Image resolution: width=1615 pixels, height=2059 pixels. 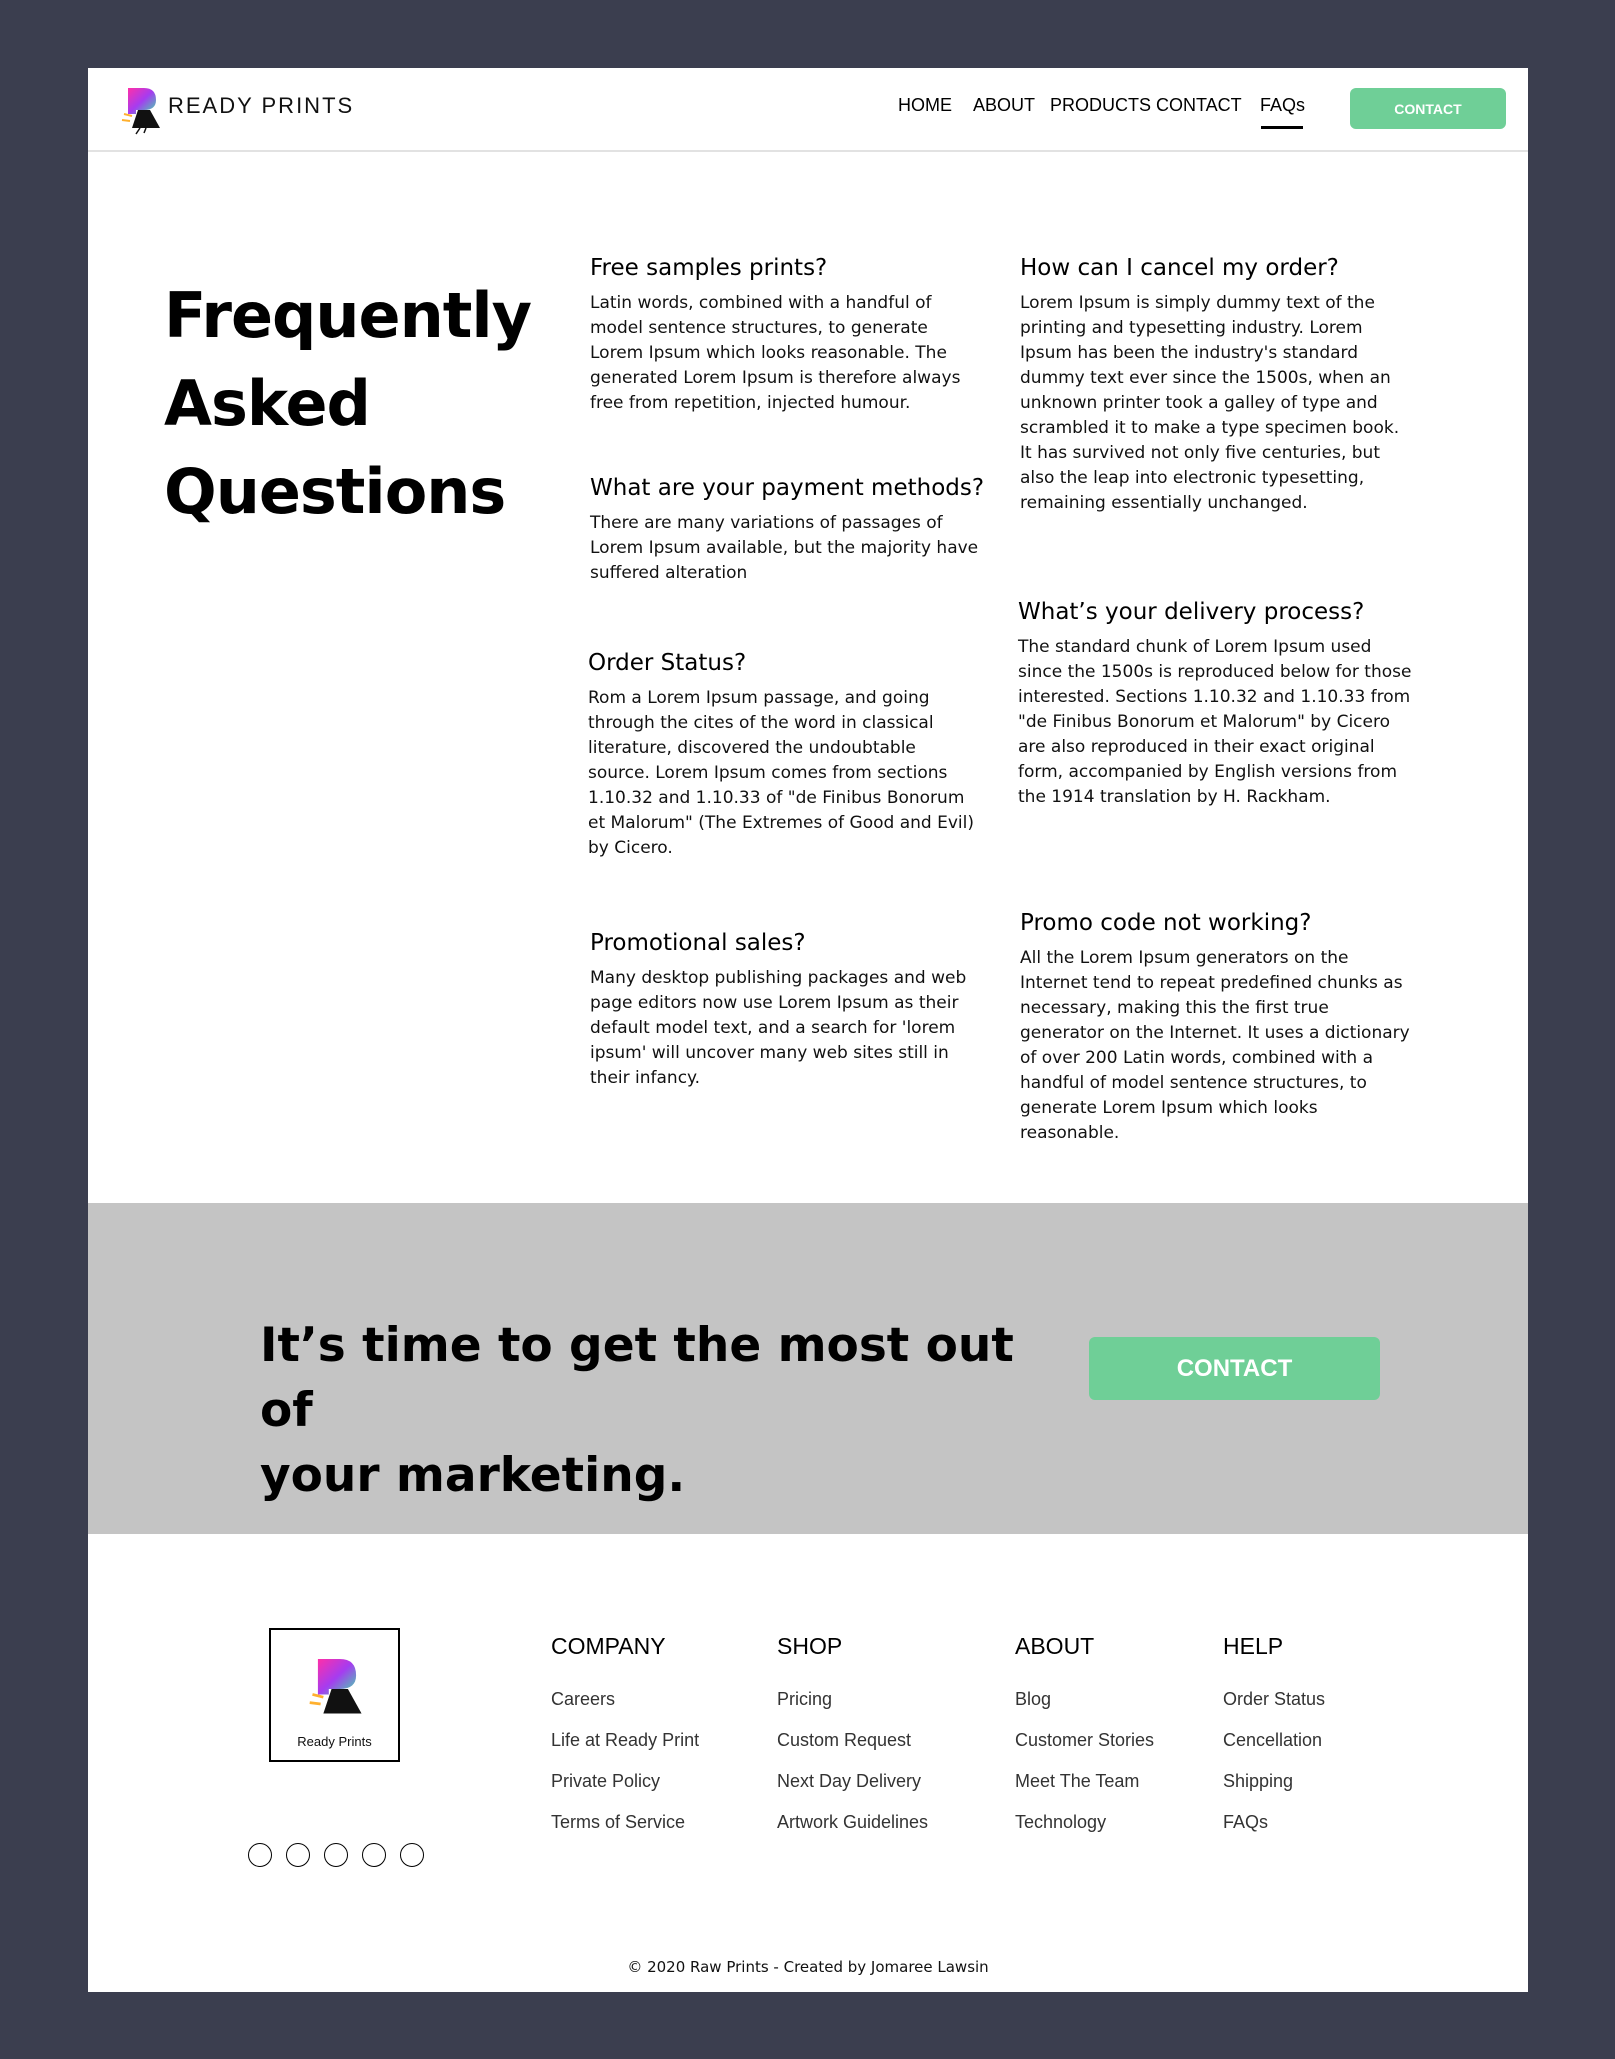 What do you see at coordinates (1234, 1368) in the screenshot?
I see `cta-contact-button: CONTACT` at bounding box center [1234, 1368].